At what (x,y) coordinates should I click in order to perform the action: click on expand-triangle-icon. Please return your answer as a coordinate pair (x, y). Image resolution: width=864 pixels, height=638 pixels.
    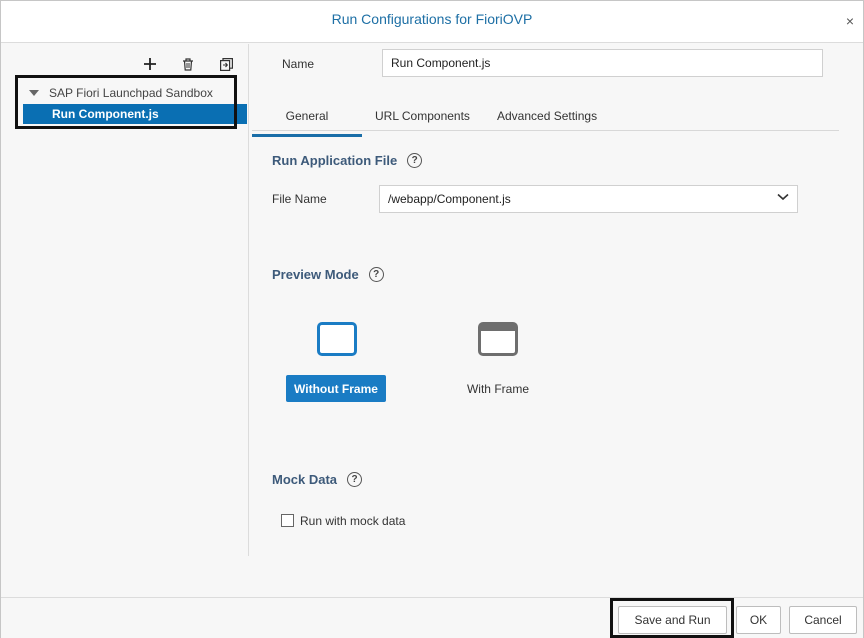
    Looking at the image, I should click on (34, 93).